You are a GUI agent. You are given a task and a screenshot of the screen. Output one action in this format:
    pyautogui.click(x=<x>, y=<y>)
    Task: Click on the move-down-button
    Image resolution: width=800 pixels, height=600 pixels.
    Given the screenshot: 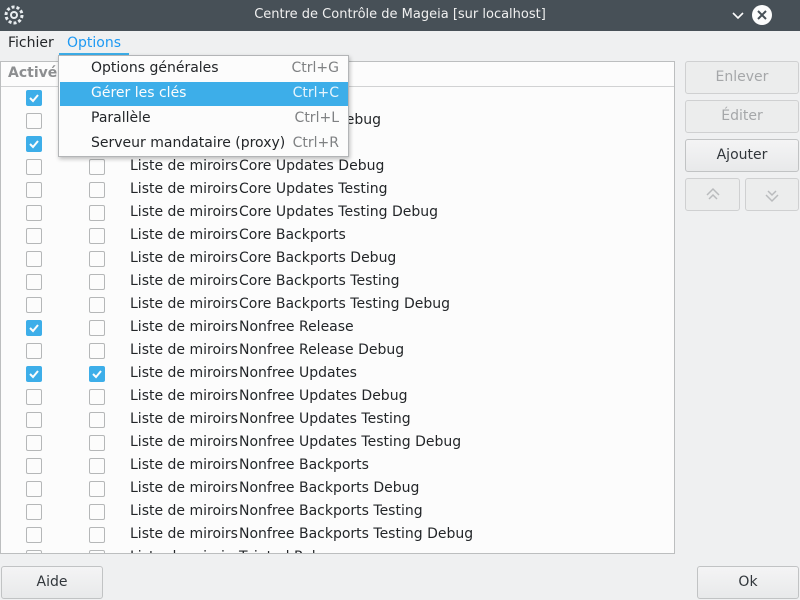 What is the action you would take?
    pyautogui.click(x=772, y=194)
    